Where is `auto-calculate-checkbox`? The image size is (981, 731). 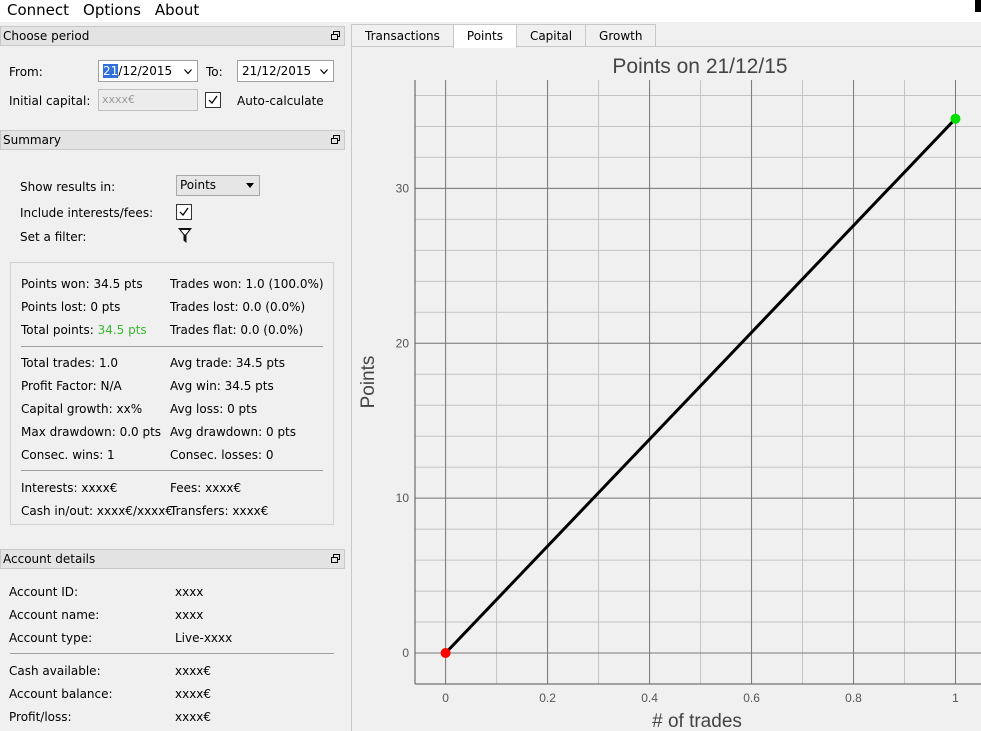 auto-calculate-checkbox is located at coordinates (213, 100).